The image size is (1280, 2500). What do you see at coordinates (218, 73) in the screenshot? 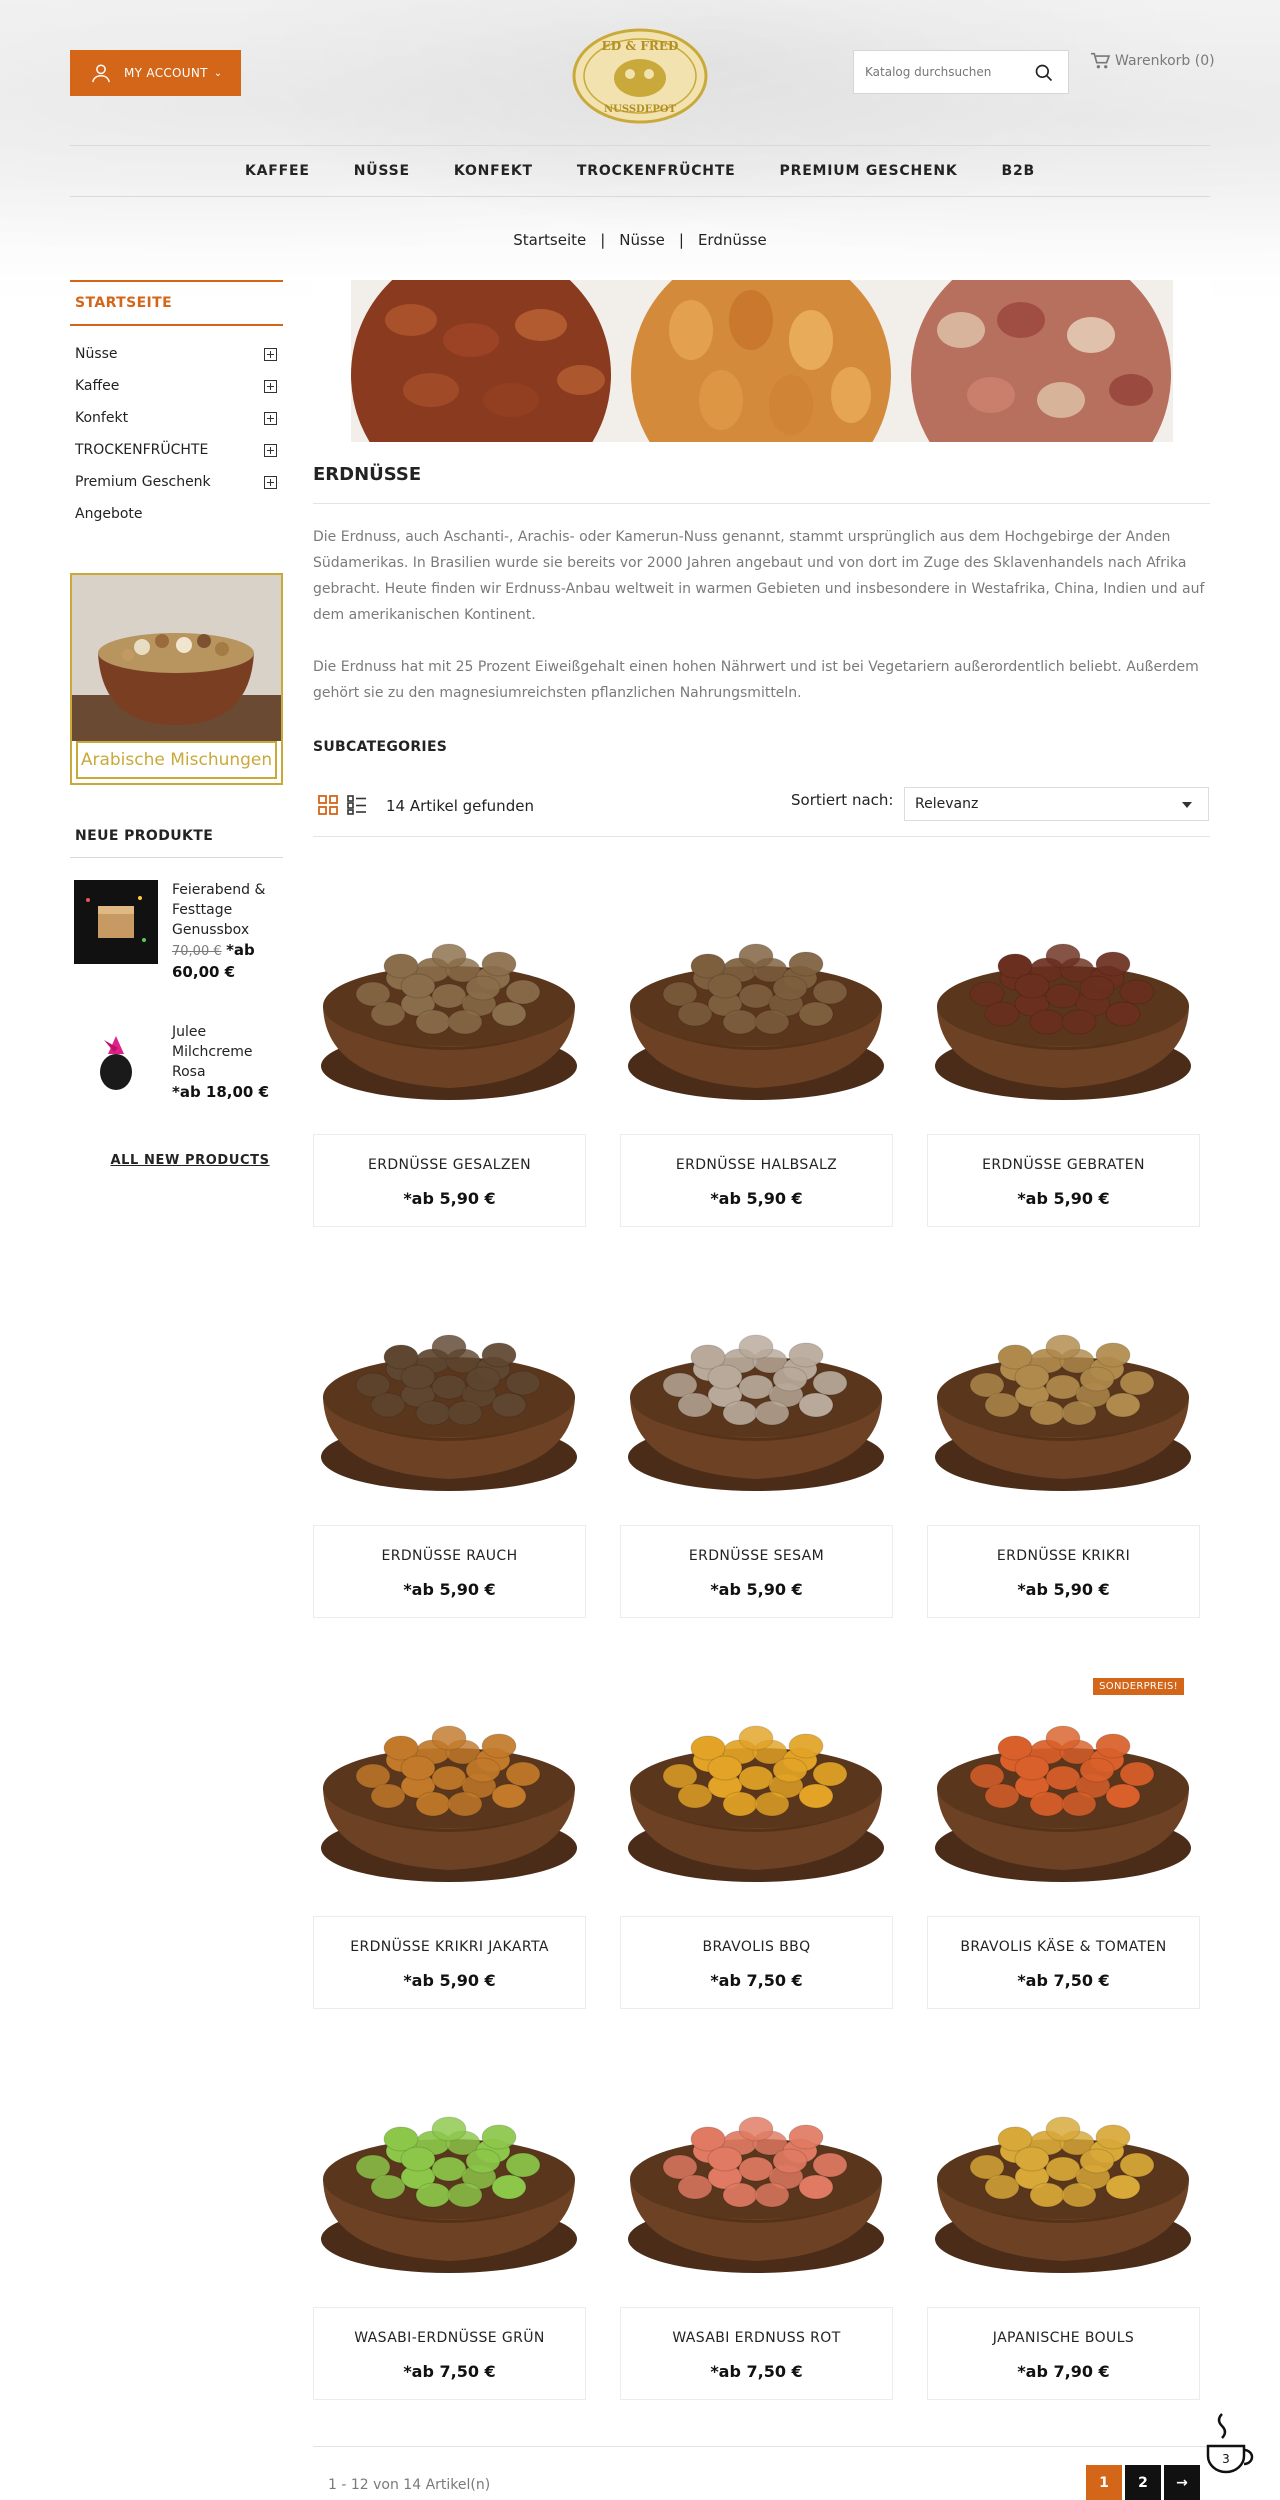
I see `chevron-down-icon: ⌄` at bounding box center [218, 73].